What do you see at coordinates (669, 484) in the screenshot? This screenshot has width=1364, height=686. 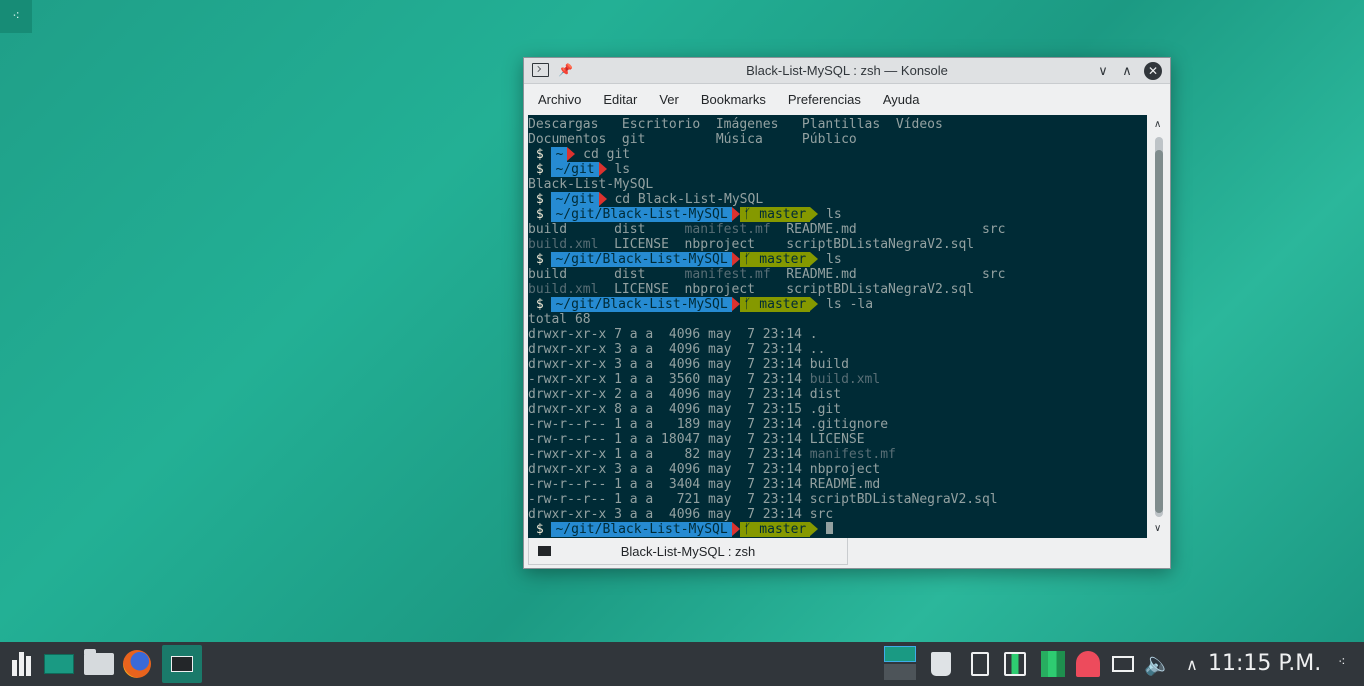 I see `file-meta: -rw-r--r-- 1 a a 3404 may 7 23:14` at bounding box center [669, 484].